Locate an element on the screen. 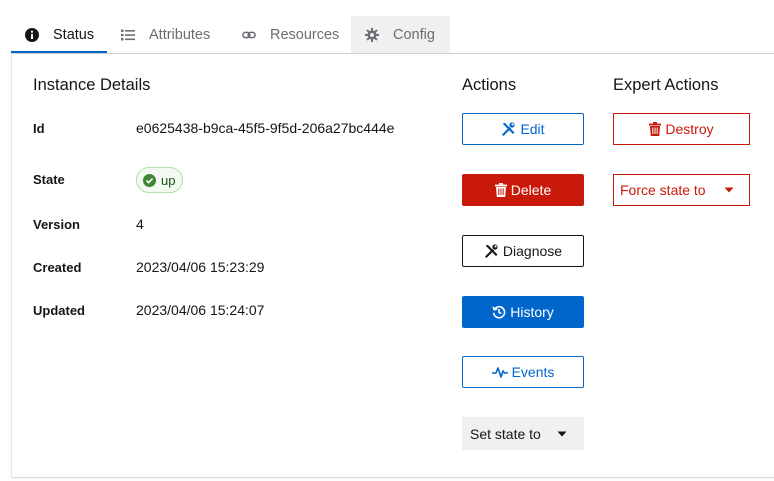 The height and width of the screenshot is (481, 774). history-button: History is located at coordinates (523, 312).